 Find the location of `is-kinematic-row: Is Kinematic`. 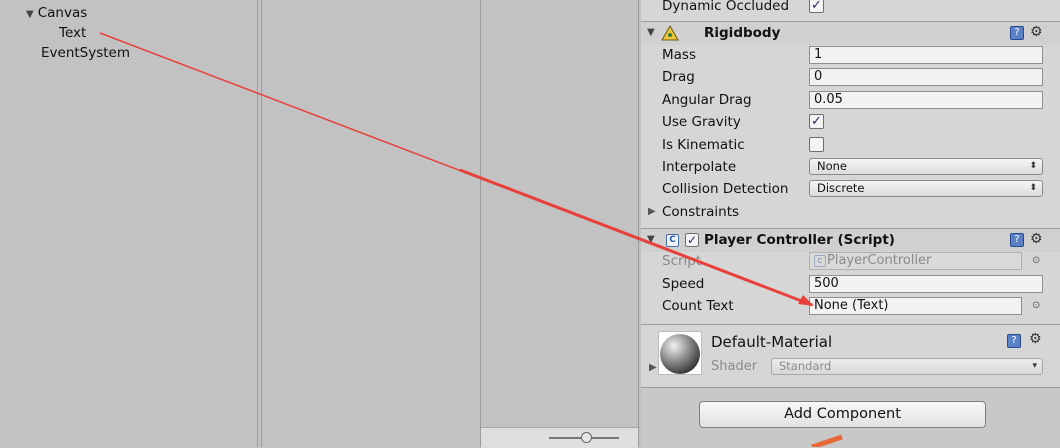

is-kinematic-row: Is Kinematic is located at coordinates (850, 145).